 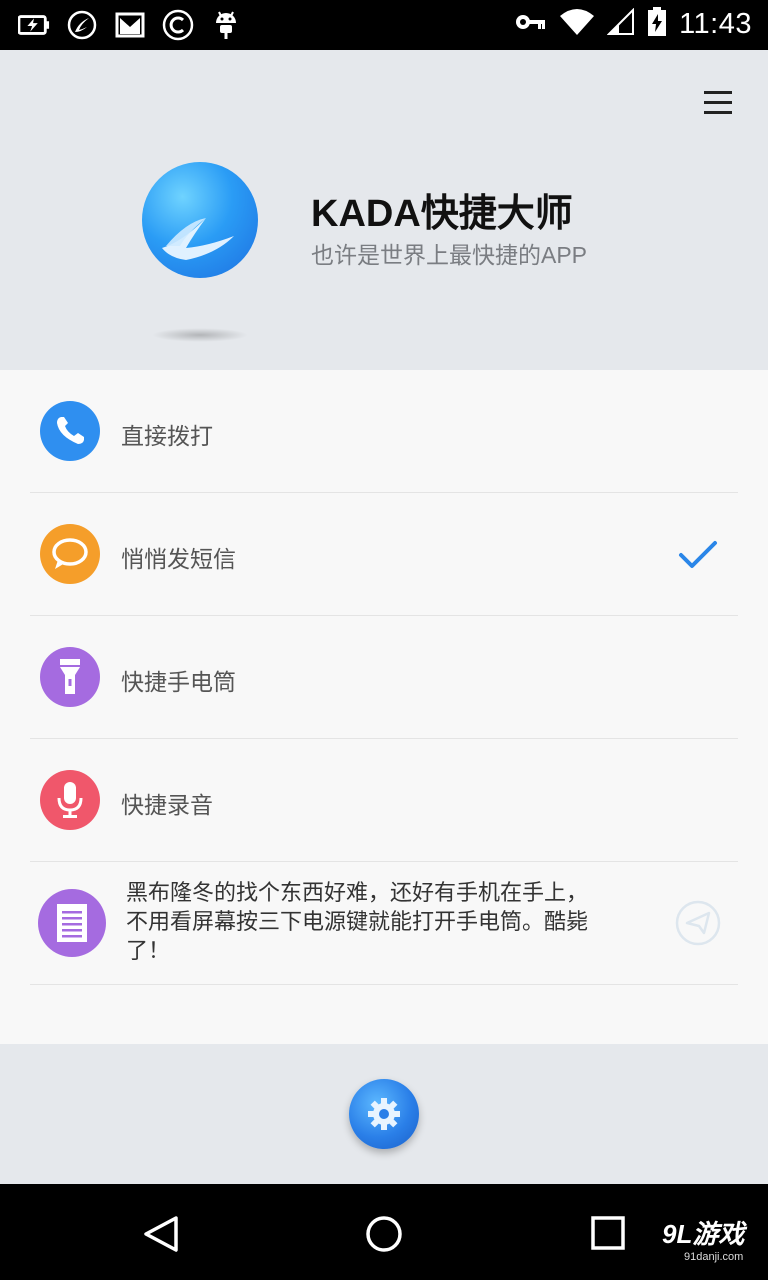 I want to click on flashlight-icon, so click(x=70, y=677).